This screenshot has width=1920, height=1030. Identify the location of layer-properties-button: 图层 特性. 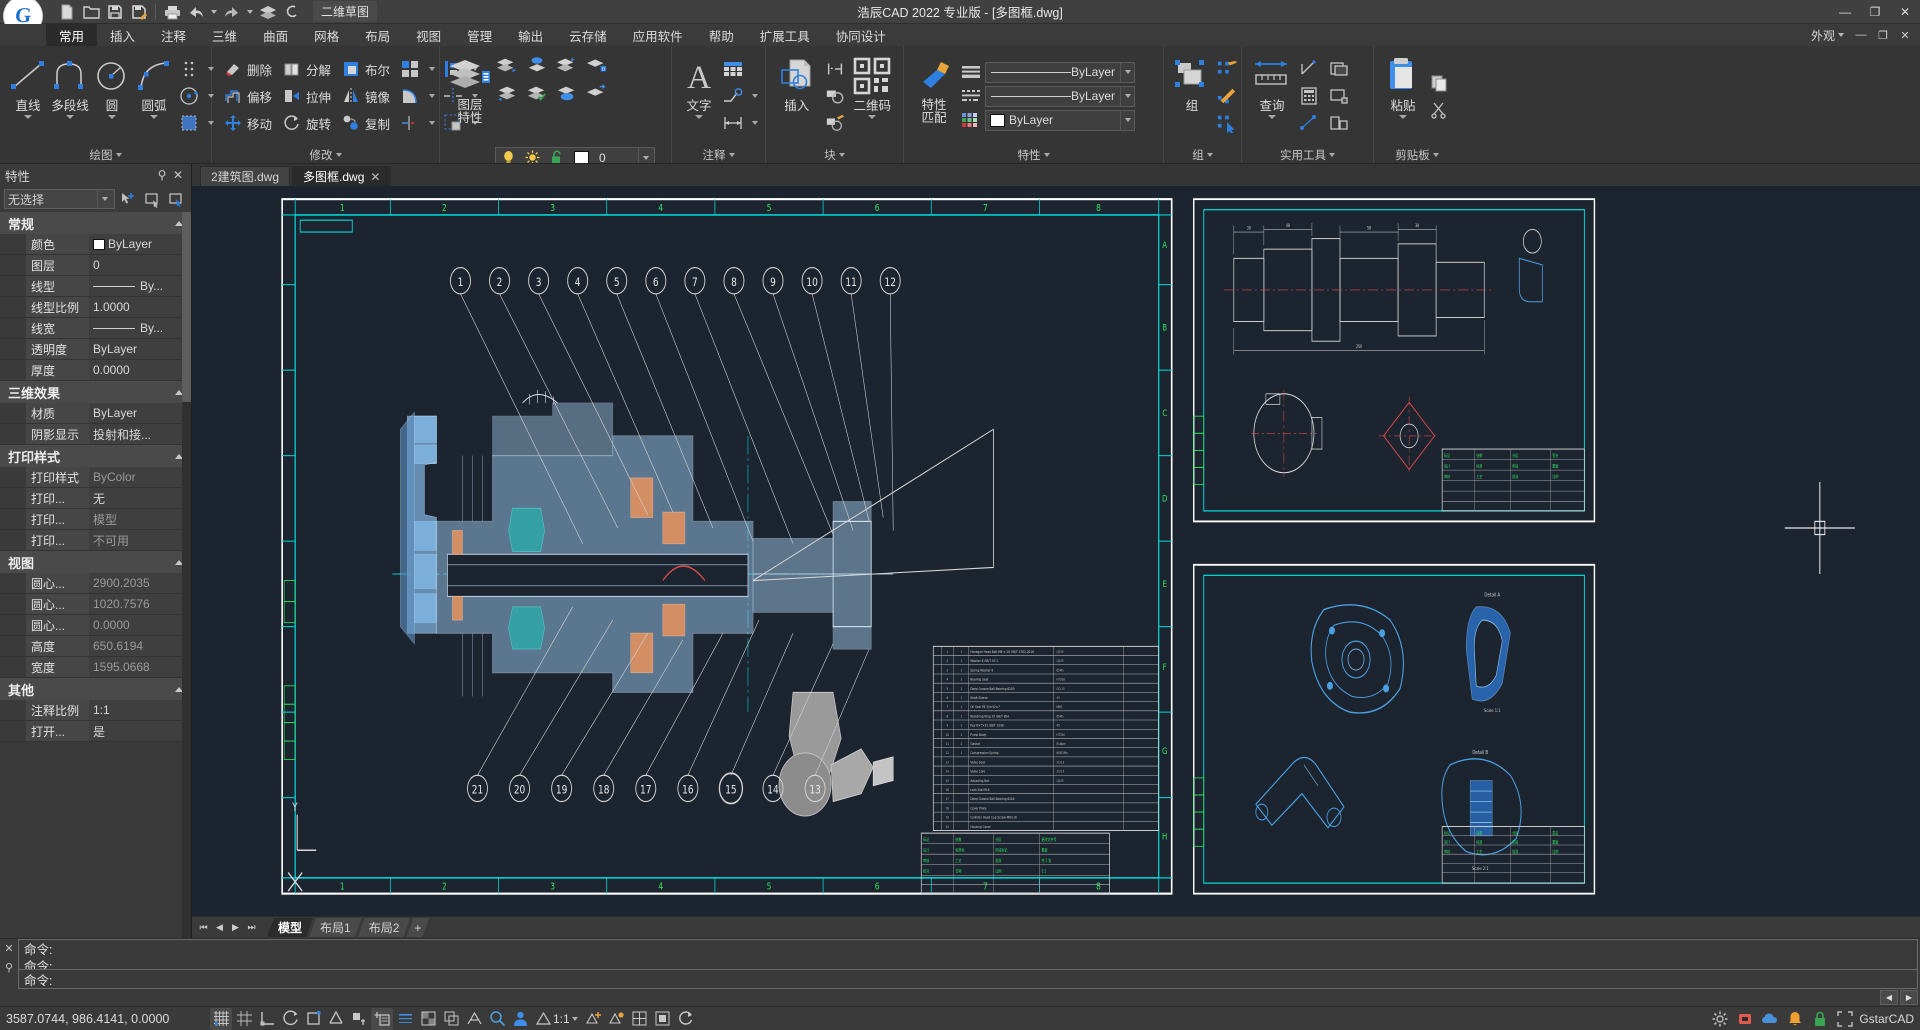
(470, 96).